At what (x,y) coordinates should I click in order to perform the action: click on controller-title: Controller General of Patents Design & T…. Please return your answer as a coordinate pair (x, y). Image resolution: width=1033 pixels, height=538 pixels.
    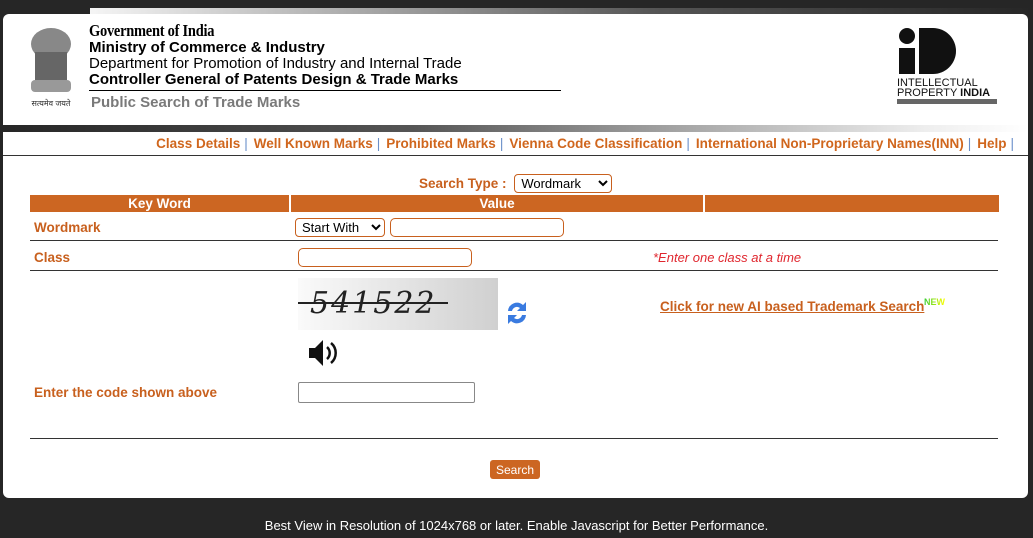
    Looking at the image, I should click on (274, 79).